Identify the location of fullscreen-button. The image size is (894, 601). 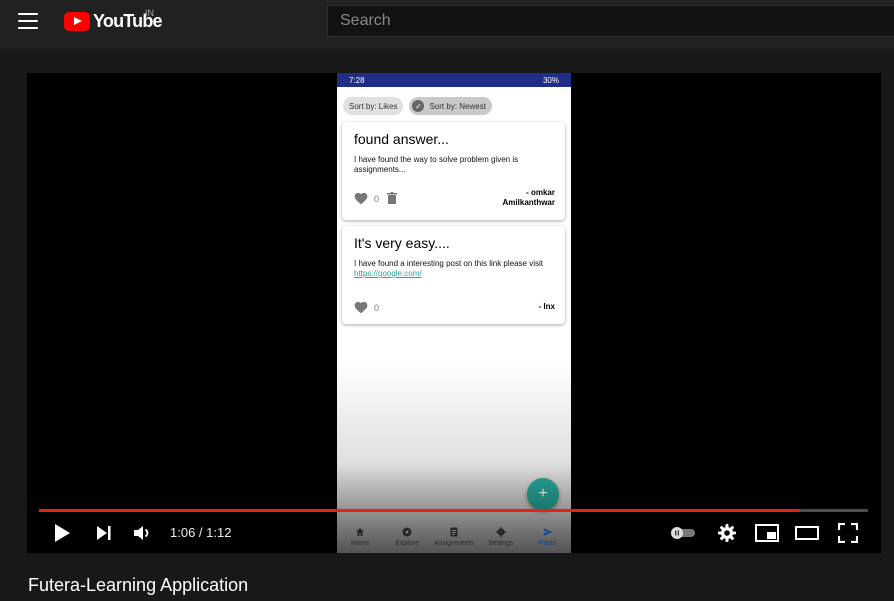
(848, 533).